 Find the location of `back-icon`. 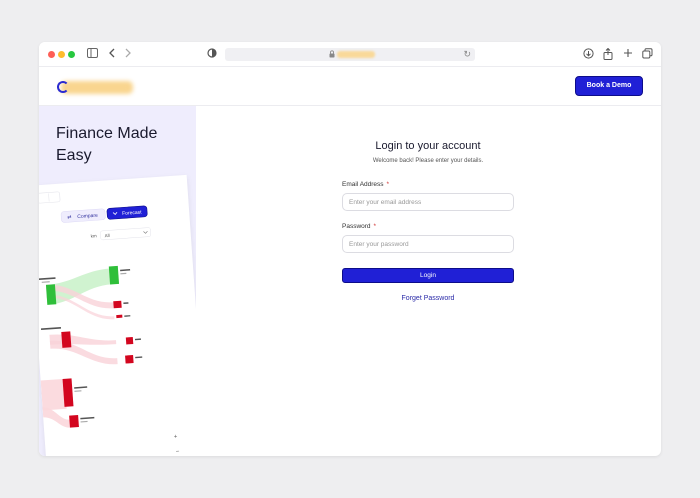

back-icon is located at coordinates (112, 54).